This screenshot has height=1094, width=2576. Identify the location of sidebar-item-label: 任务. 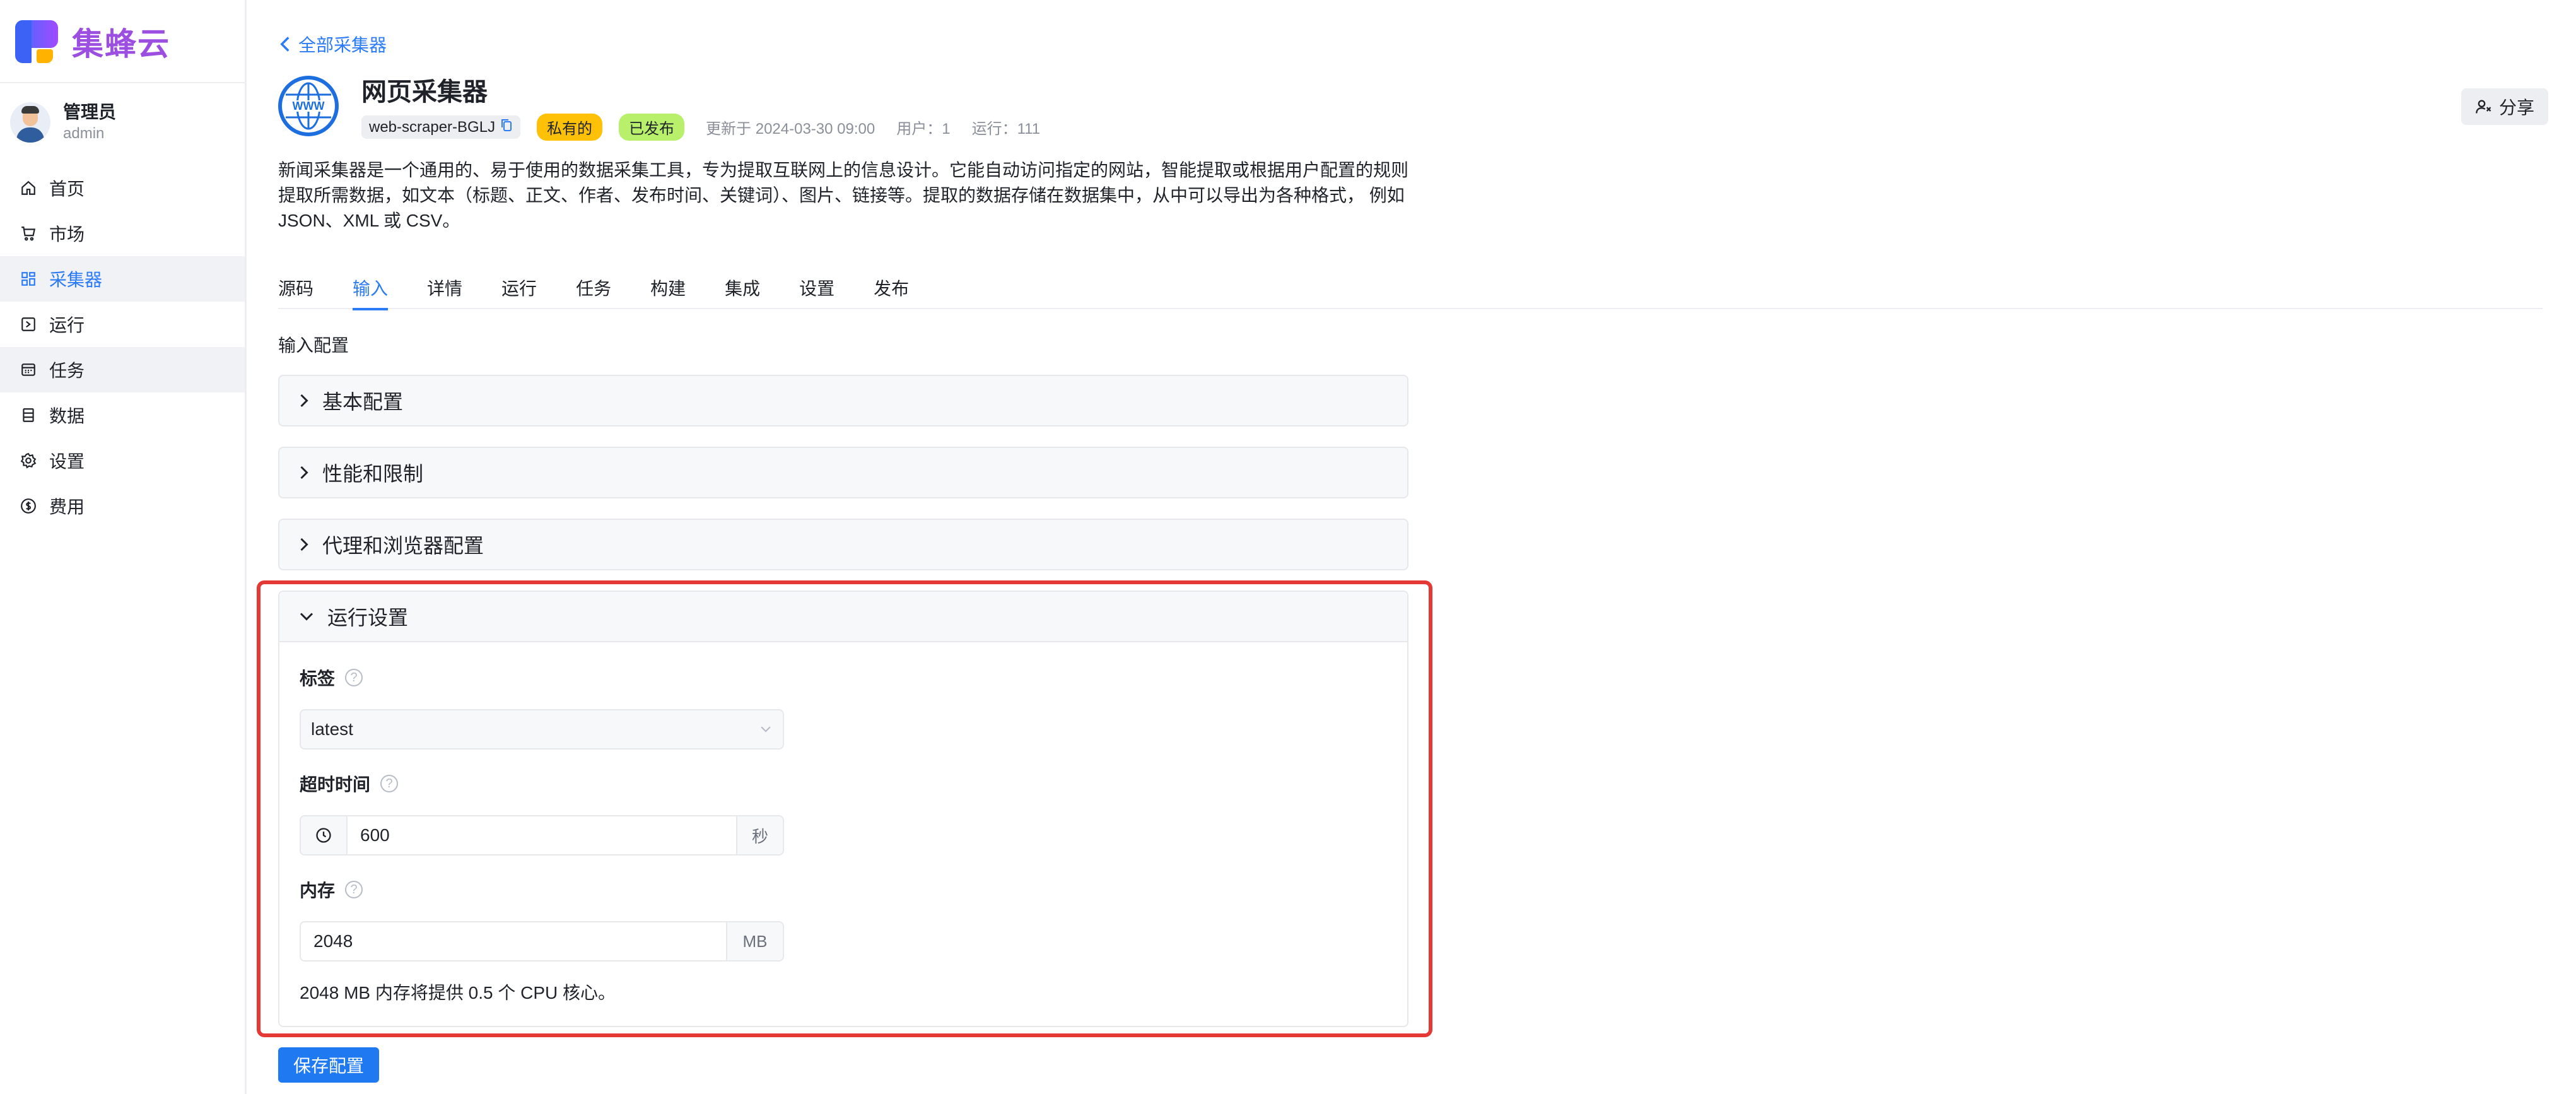
(67, 370).